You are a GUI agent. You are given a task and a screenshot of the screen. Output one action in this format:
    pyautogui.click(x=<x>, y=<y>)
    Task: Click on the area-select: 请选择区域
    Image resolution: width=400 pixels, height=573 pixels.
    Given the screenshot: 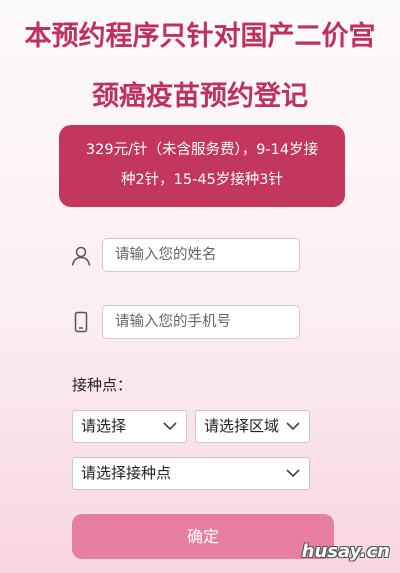 What is the action you would take?
    pyautogui.click(x=252, y=426)
    